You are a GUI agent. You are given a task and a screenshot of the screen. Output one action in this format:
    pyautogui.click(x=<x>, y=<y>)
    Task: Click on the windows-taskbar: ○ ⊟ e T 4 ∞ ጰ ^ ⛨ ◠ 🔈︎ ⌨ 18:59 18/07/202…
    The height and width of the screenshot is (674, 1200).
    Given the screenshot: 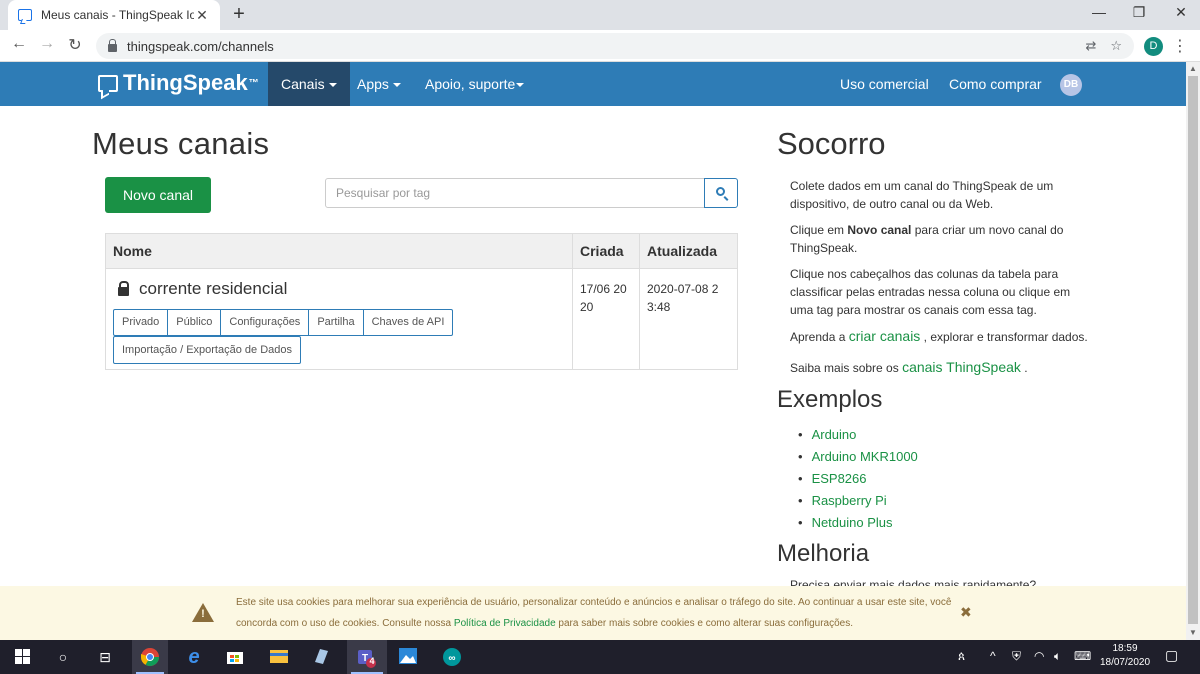 What is the action you would take?
    pyautogui.click(x=600, y=657)
    